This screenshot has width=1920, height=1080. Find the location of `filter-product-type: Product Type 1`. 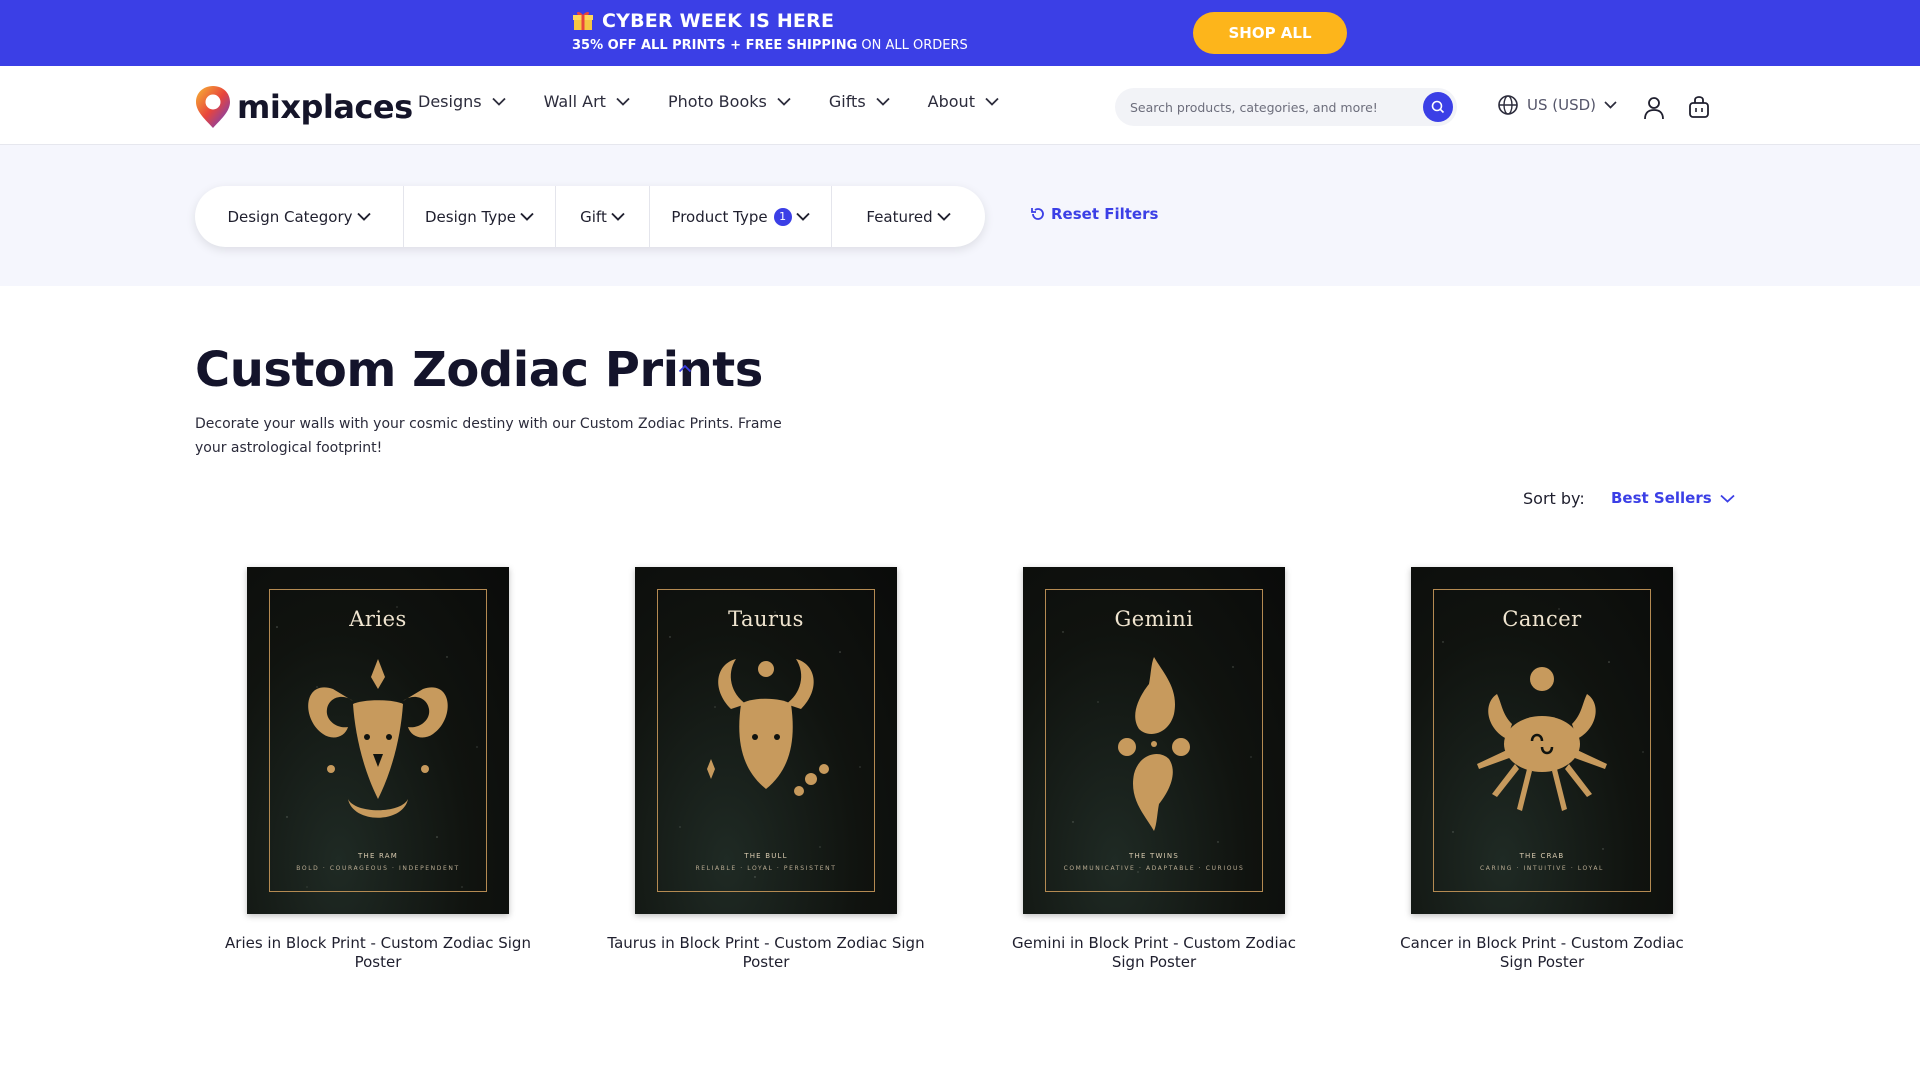

filter-product-type: Product Type 1 is located at coordinates (741, 216).